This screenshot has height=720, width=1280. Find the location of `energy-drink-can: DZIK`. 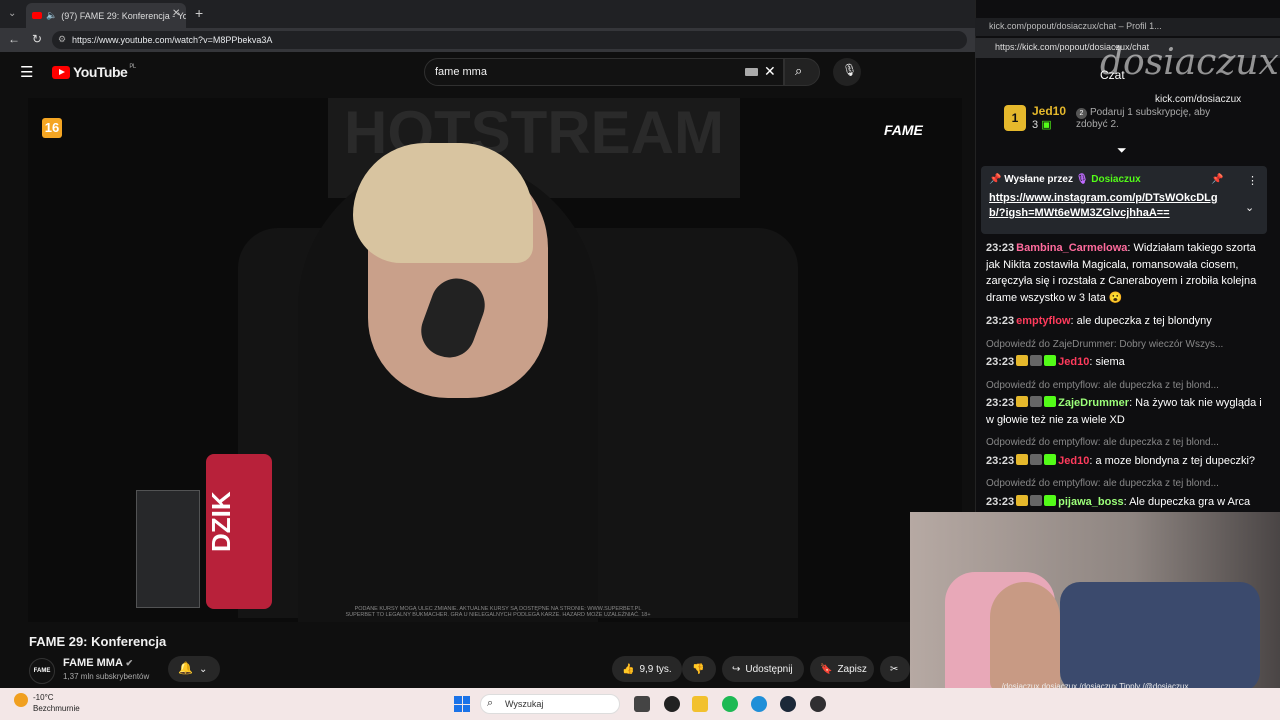

energy-drink-can: DZIK is located at coordinates (239, 531).